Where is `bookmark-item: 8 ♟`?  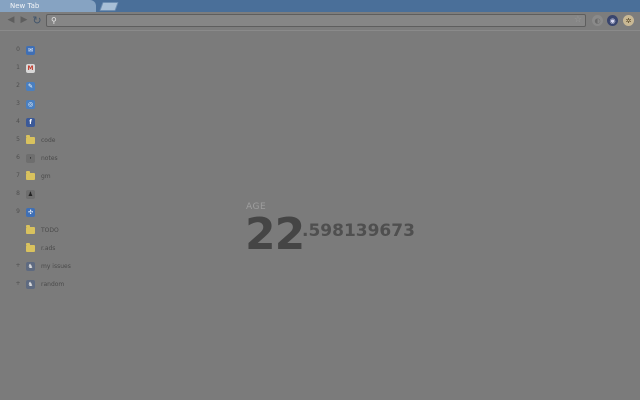 bookmark-item: 8 ♟ is located at coordinates (60, 195).